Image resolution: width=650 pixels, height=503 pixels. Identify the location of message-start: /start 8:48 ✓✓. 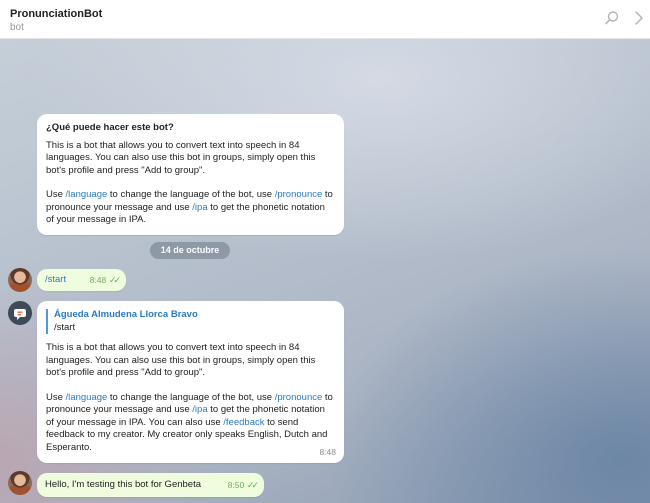
(81, 280).